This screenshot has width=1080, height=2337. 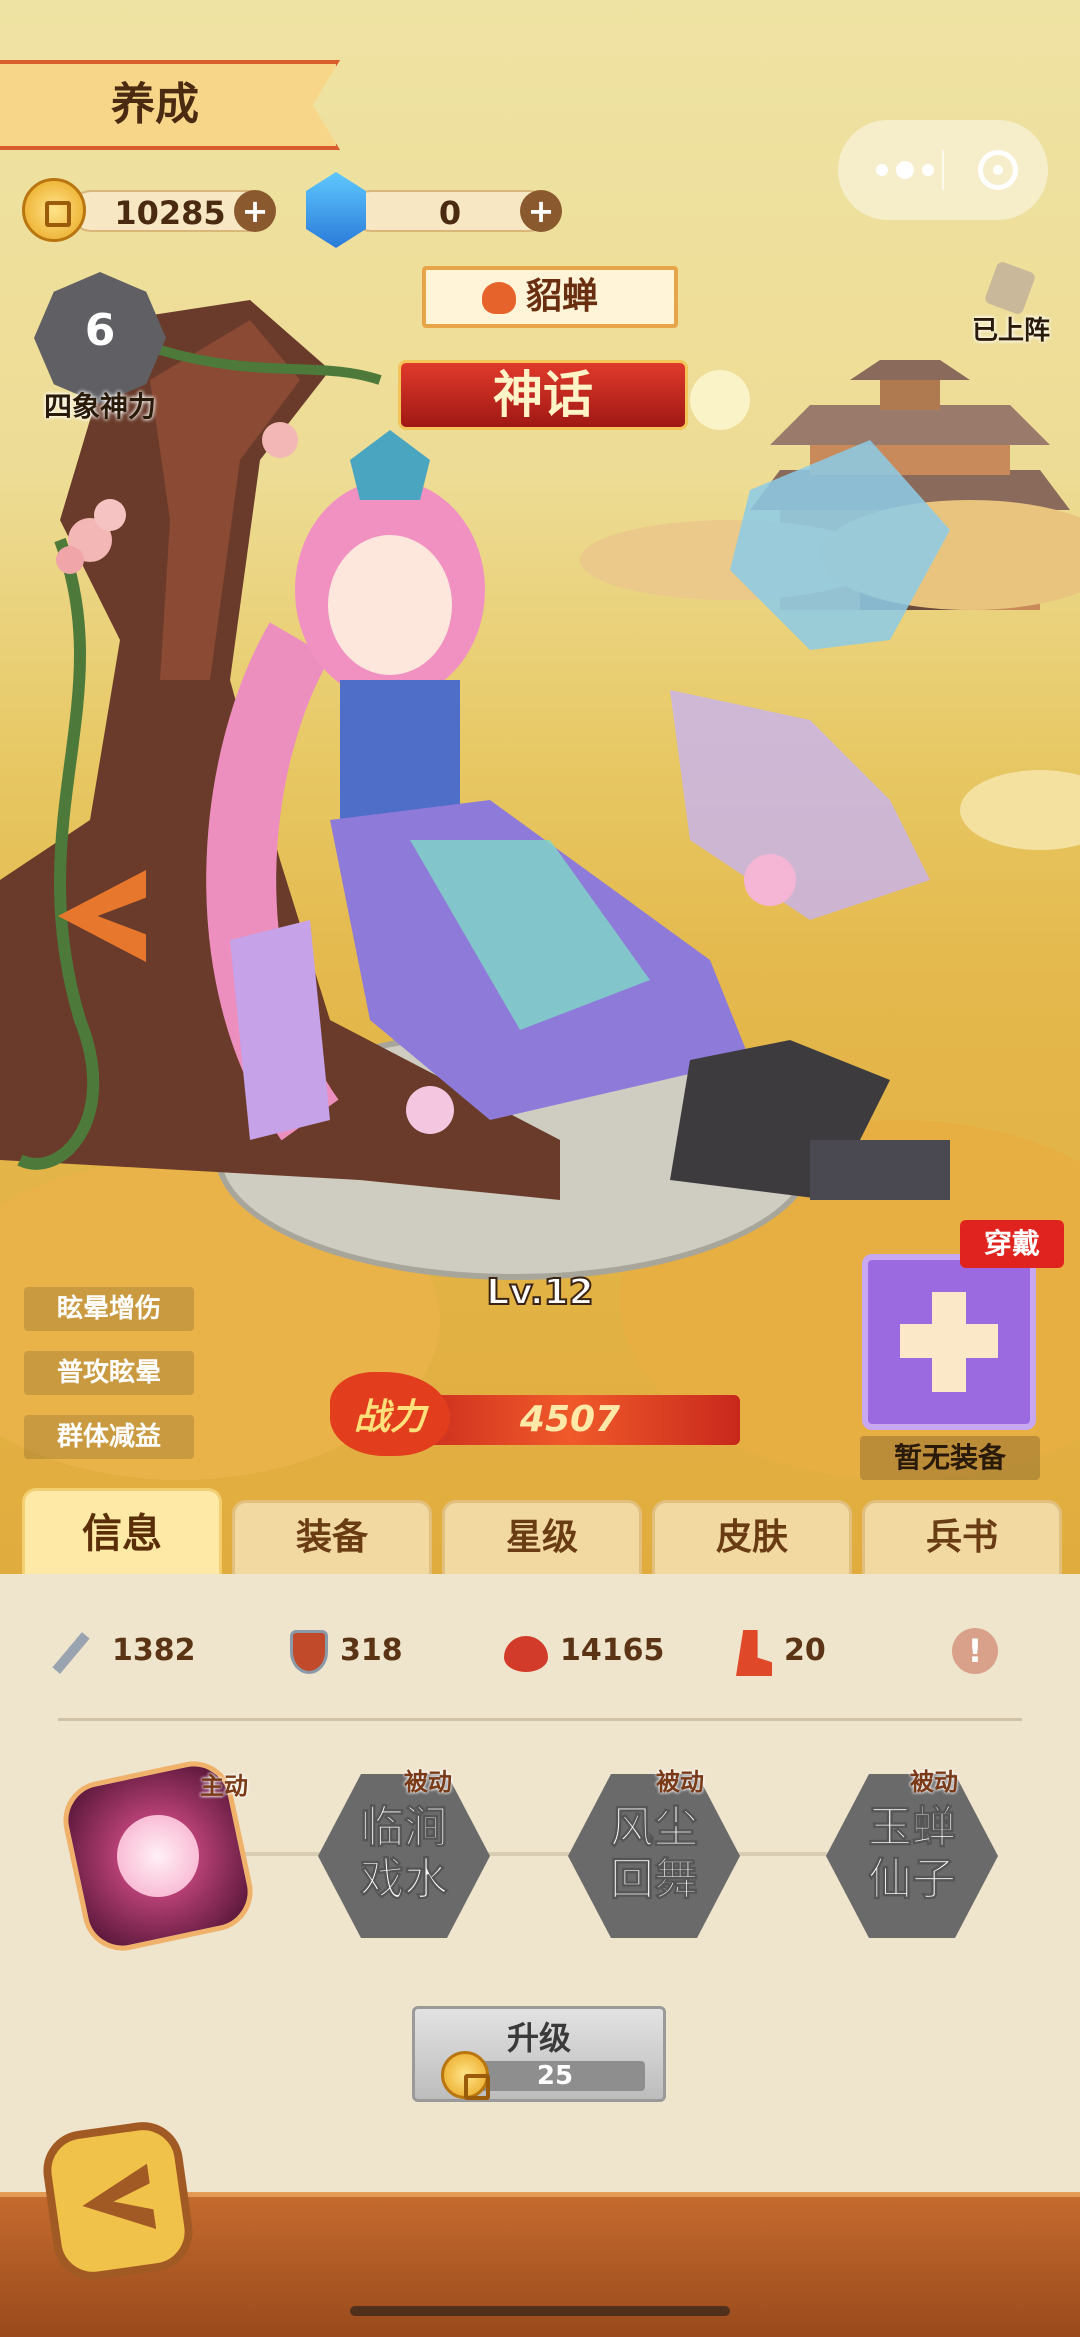 I want to click on tab-stars: 星级, so click(x=542, y=1537).